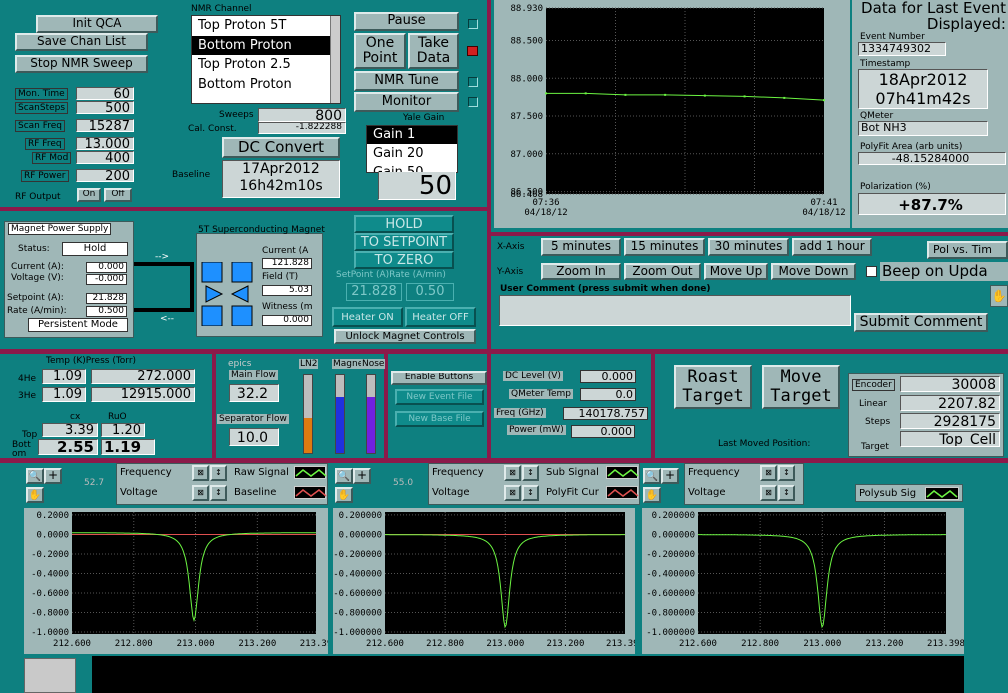 This screenshot has height=693, width=1008. What do you see at coordinates (526, 79) in the screenshot?
I see `y-tick-label: 88.000` at bounding box center [526, 79].